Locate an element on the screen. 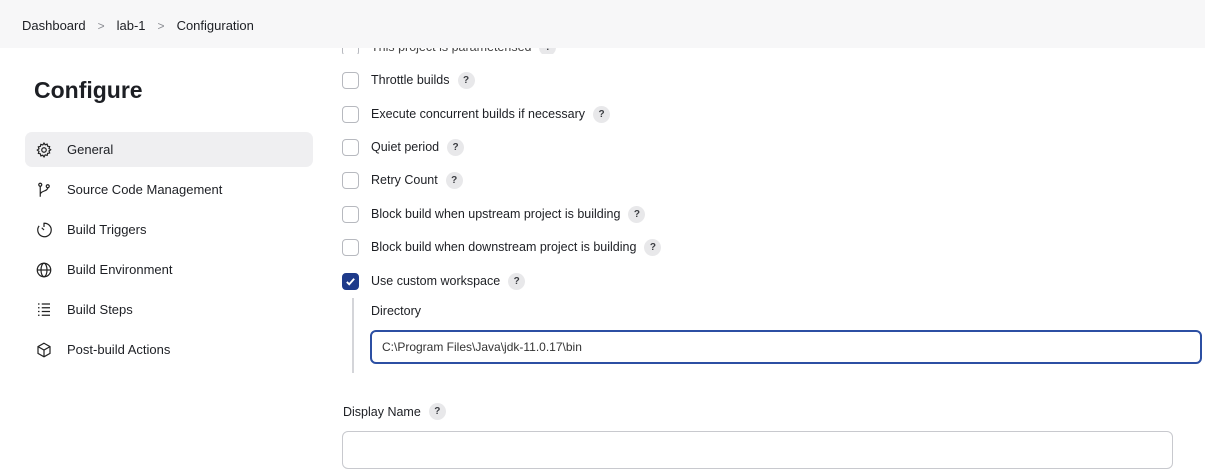 This screenshot has height=469, width=1205. sidebar-item-build-environment: Build Environment is located at coordinates (169, 269).